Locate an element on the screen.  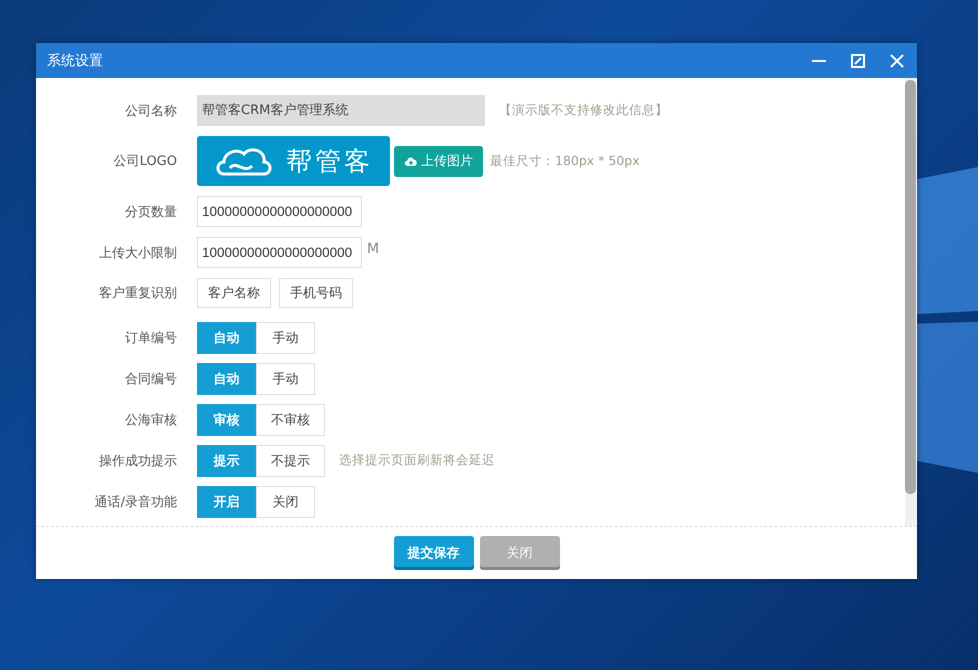
field-label: 上传大小限制 is located at coordinates (137, 253).